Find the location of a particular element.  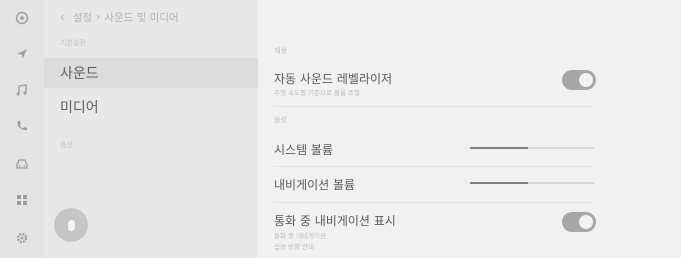

music-icon is located at coordinates (22, 90).